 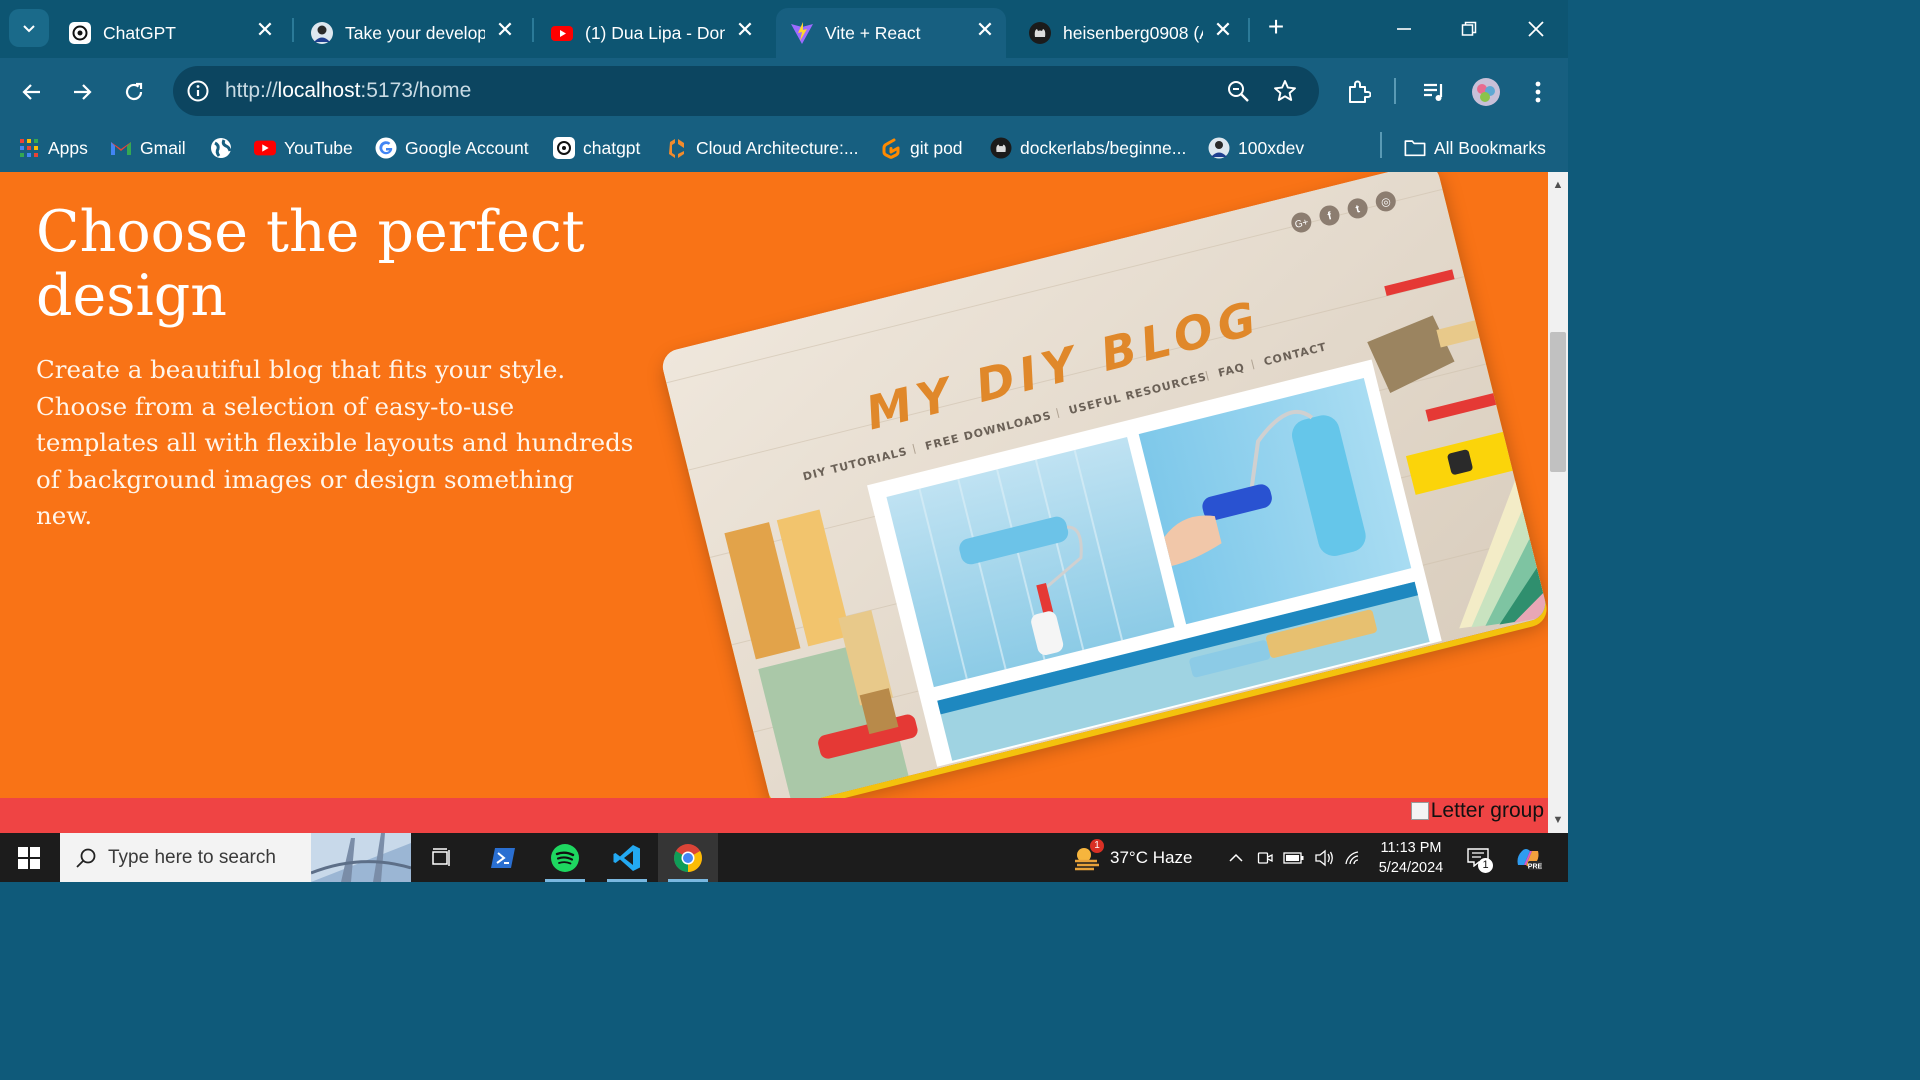 I want to click on taskbar-spotify, so click(x=565, y=857).